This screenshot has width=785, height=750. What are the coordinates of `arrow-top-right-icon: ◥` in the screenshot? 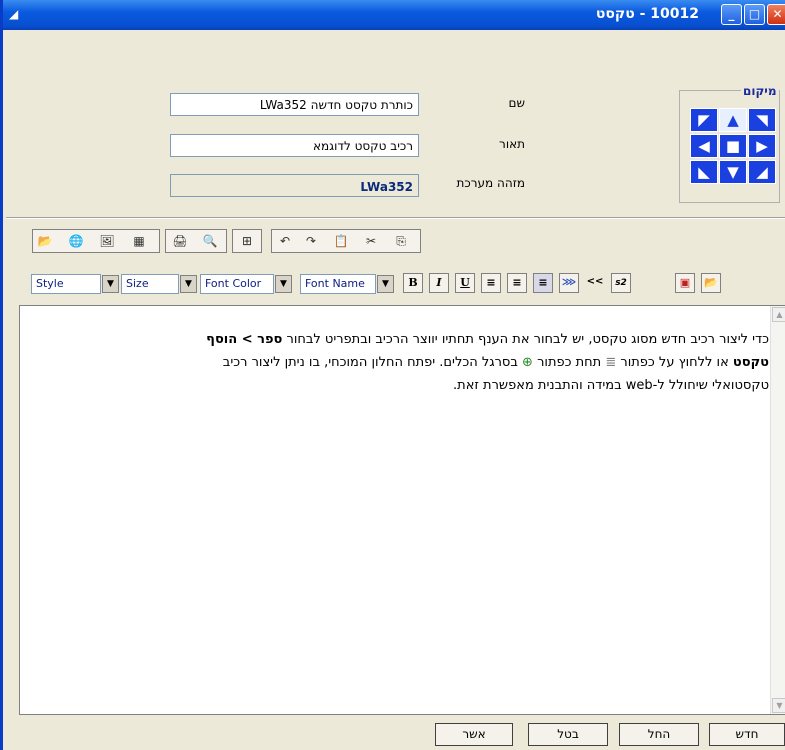 It's located at (762, 120).